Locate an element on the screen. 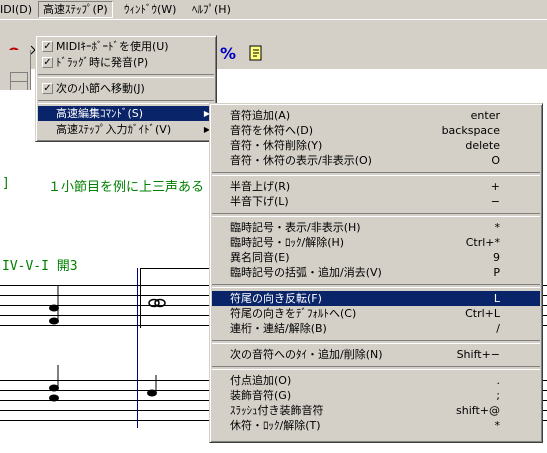 The image size is (547, 453). page-icon is located at coordinates (256, 53).